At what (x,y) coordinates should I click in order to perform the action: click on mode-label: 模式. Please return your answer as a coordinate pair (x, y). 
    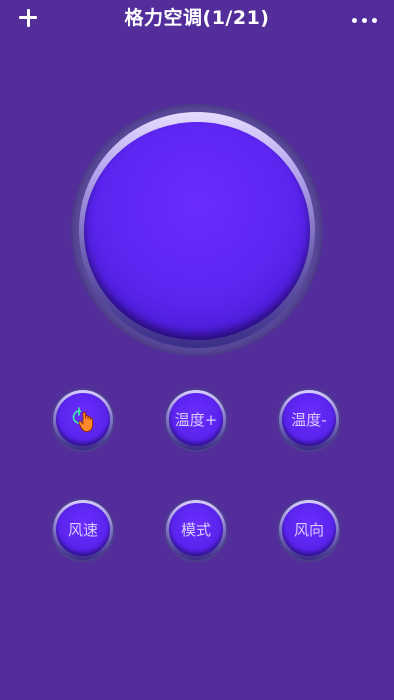
    Looking at the image, I should click on (195, 530).